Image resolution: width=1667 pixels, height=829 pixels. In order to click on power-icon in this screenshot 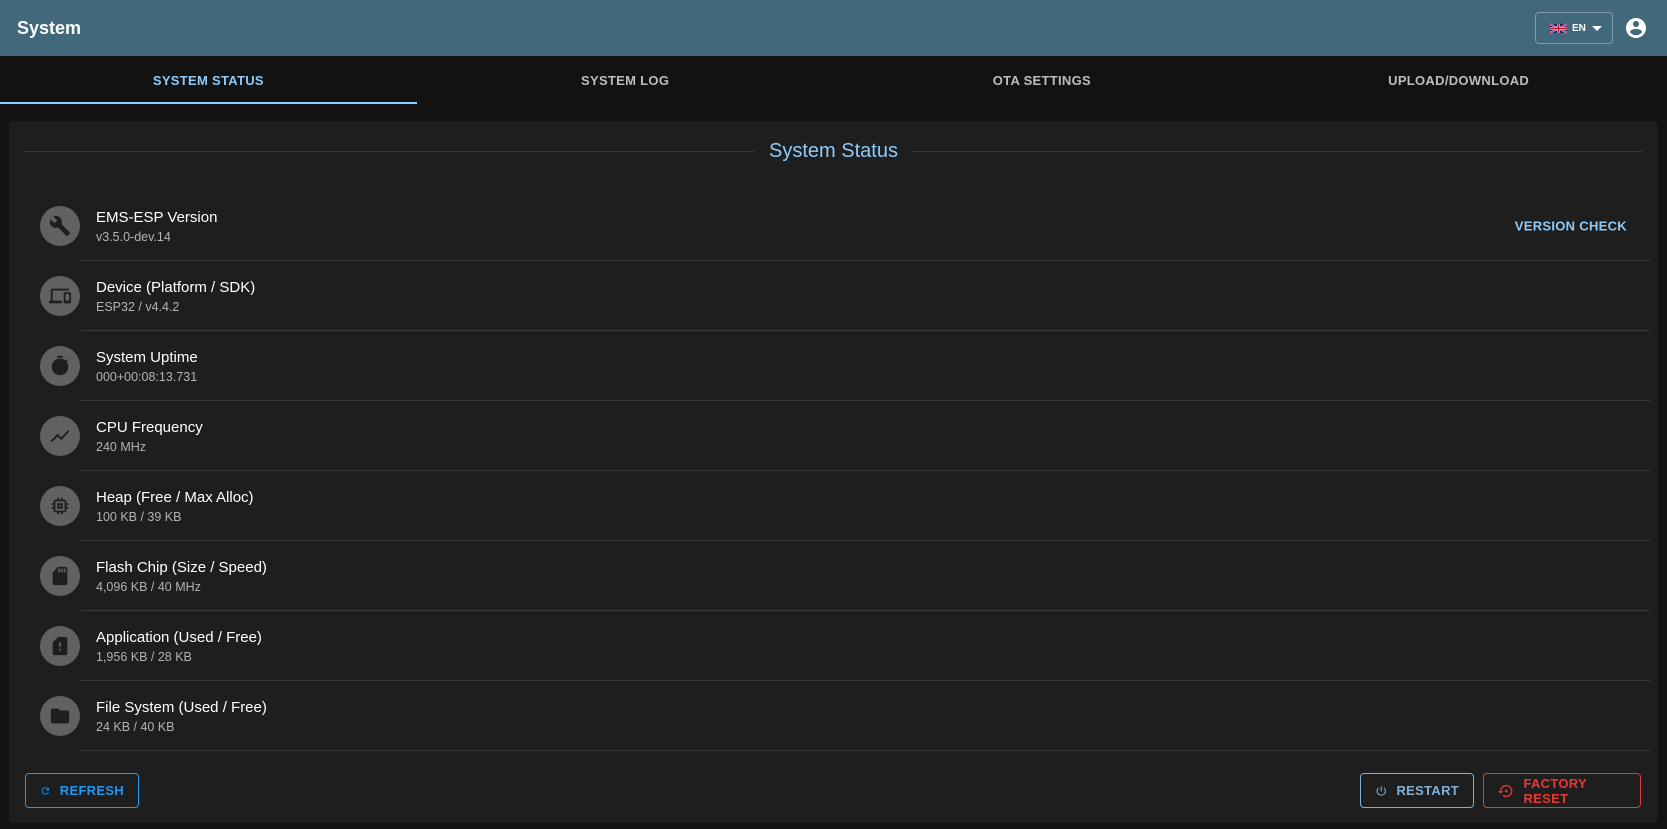, I will do `click(1381, 790)`.